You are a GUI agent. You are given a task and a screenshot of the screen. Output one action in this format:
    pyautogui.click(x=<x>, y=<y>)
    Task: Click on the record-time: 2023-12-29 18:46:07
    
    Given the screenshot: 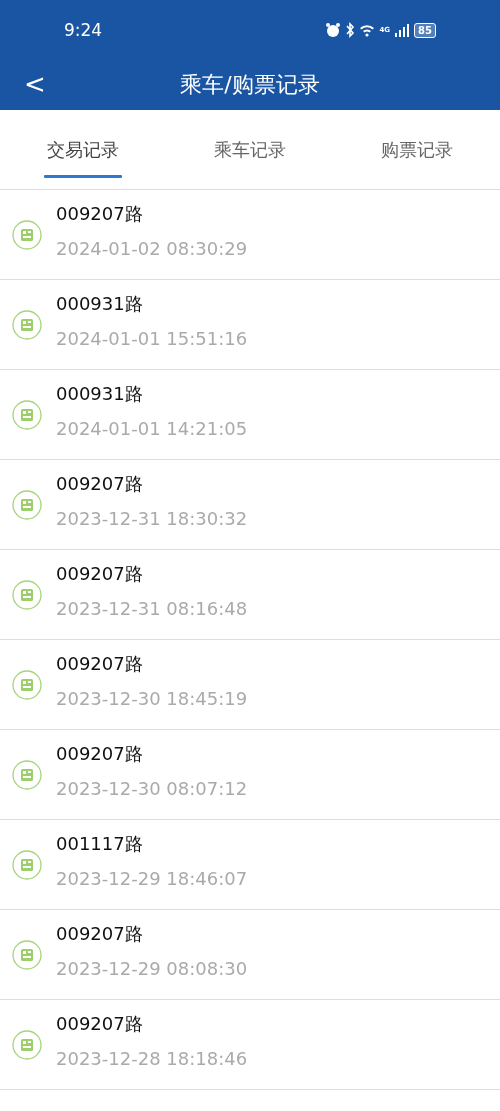 What is the action you would take?
    pyautogui.click(x=152, y=878)
    